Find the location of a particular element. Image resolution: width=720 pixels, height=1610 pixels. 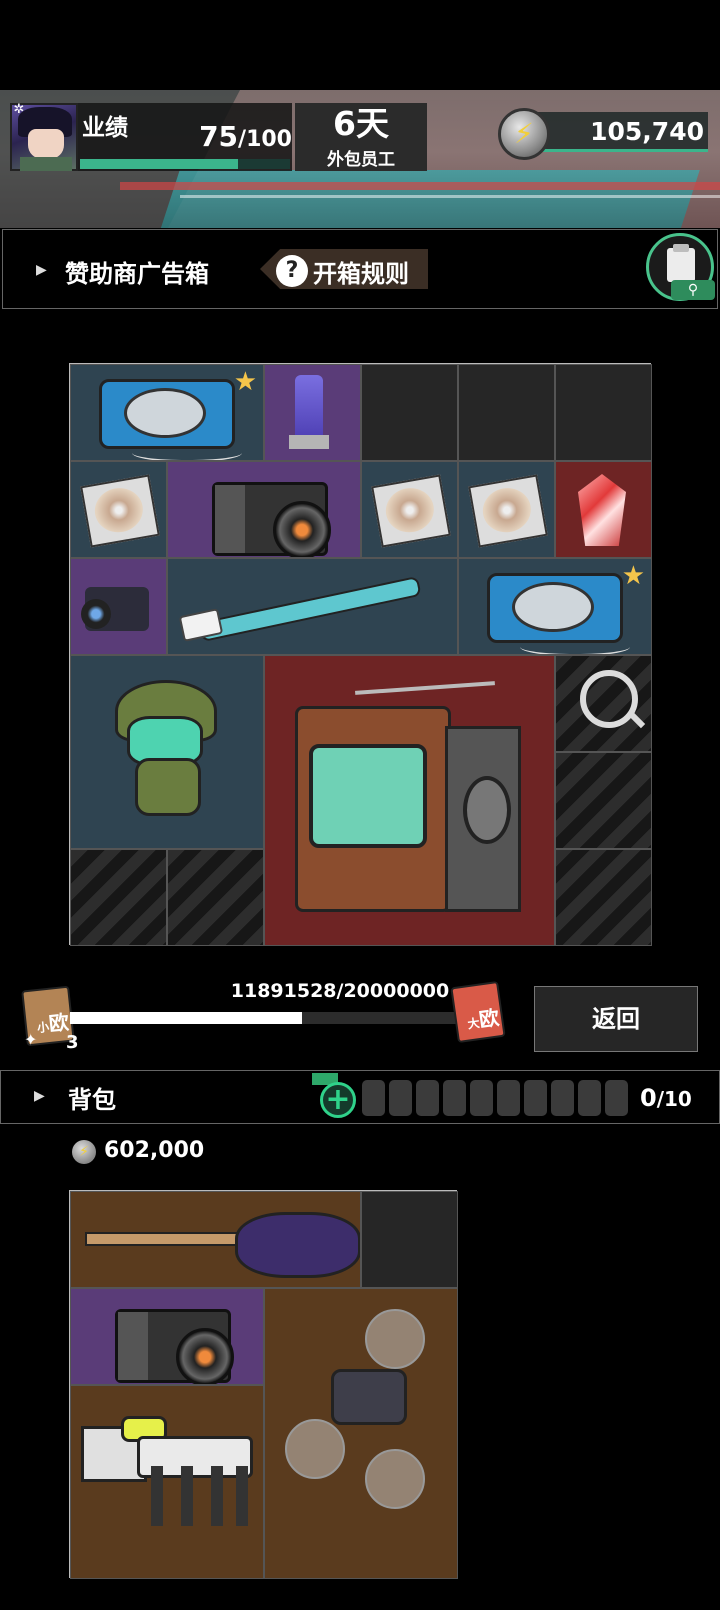

backpack-title: 背包 is located at coordinates (92, 1100).